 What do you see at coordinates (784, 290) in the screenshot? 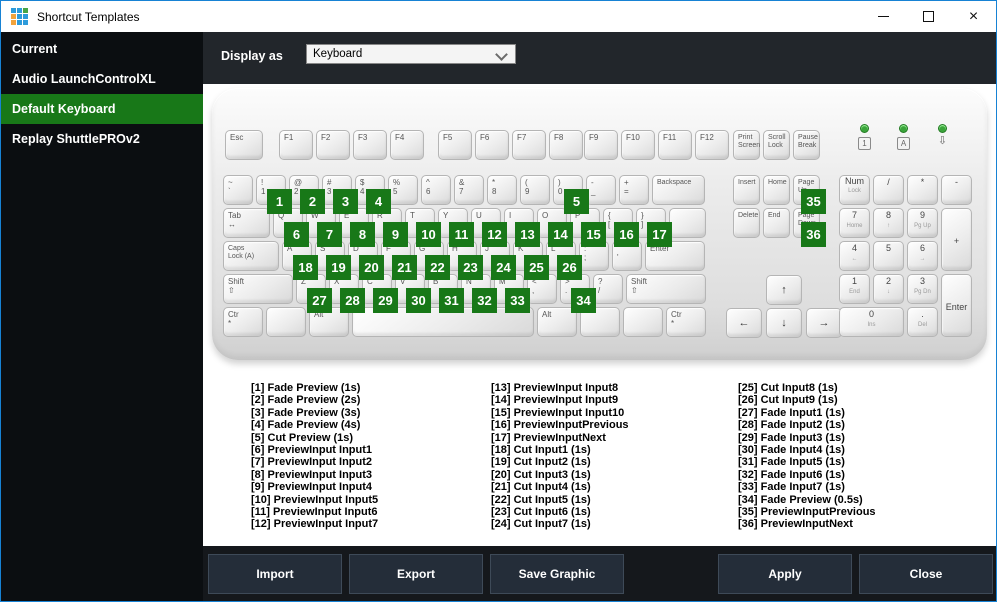
I see `key-arrow-up: ↑` at bounding box center [784, 290].